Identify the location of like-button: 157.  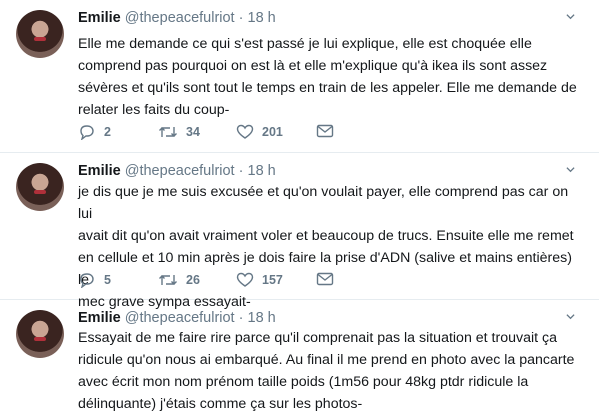
(259, 280).